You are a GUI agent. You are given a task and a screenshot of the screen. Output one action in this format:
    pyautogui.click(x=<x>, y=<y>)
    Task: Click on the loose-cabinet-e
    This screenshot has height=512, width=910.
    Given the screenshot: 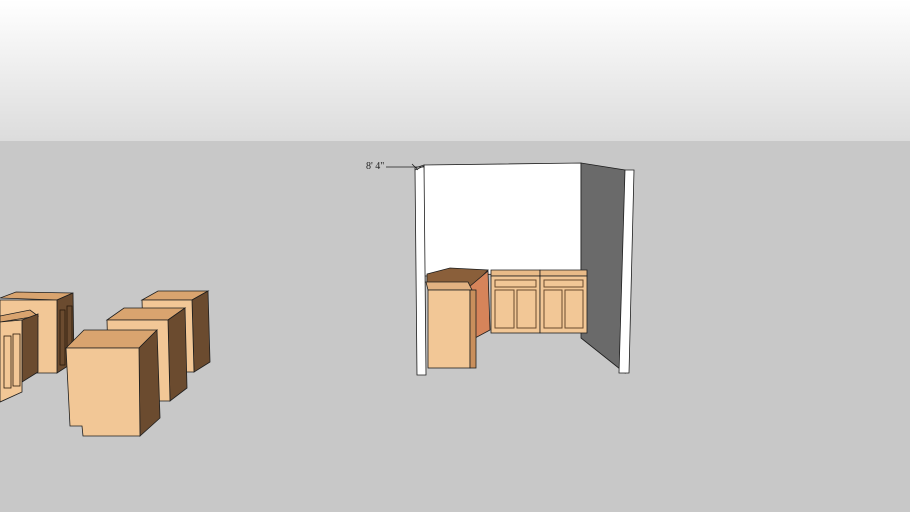 What is the action you would take?
    pyautogui.click(x=113, y=383)
    